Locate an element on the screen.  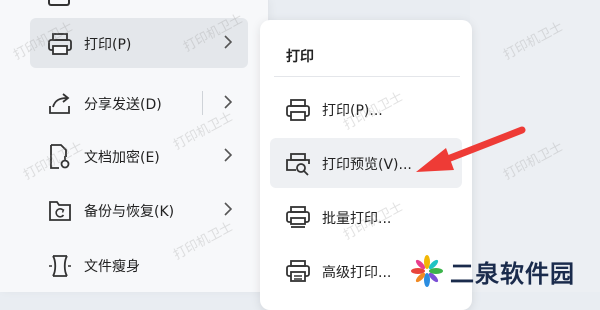
menu-item-label: 文件瘦身 is located at coordinates (112, 267).